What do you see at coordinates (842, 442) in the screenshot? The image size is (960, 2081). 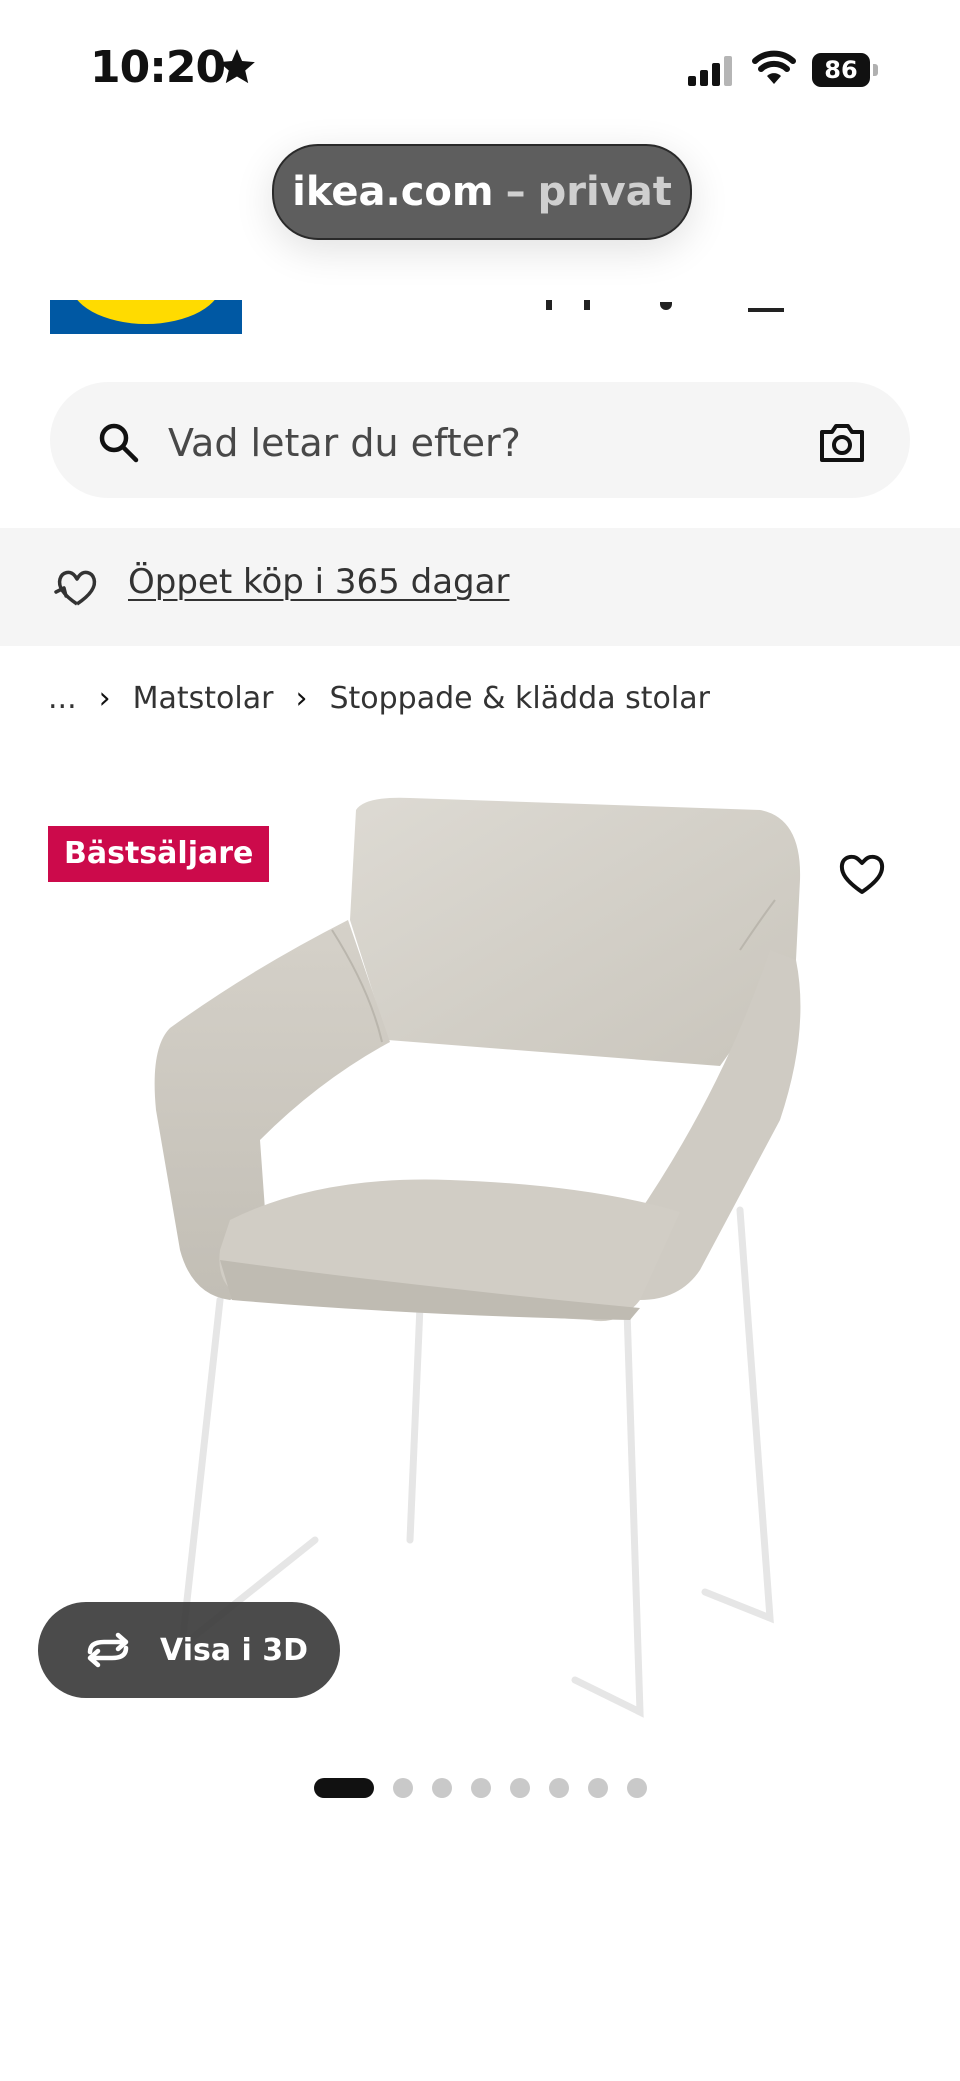 I see `camera-icon` at bounding box center [842, 442].